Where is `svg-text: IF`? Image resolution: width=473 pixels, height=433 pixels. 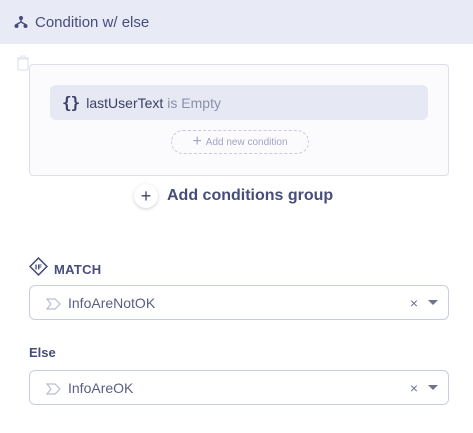 svg-text: IF is located at coordinates (39, 268).